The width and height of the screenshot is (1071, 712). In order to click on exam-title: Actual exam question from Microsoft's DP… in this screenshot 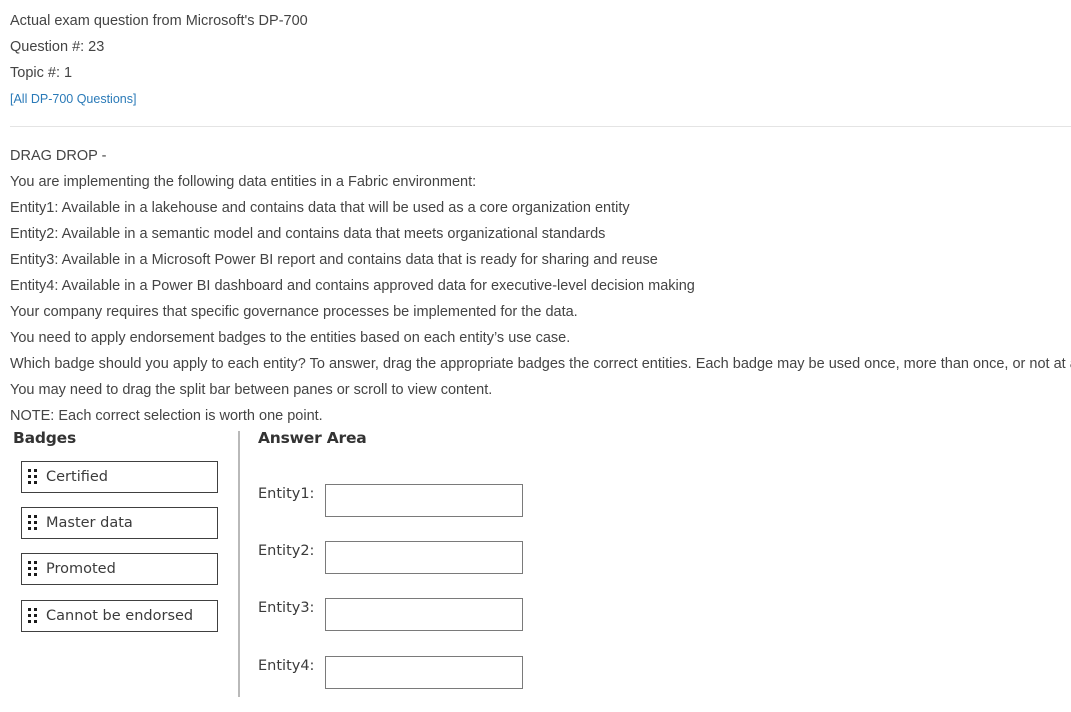, I will do `click(159, 21)`.